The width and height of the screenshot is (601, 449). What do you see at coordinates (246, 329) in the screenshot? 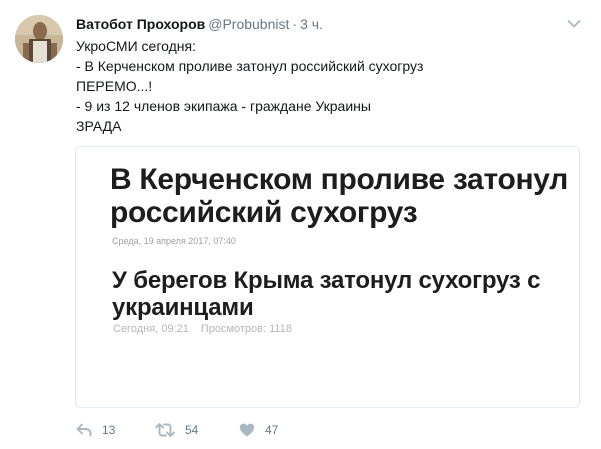
I see `card-meta-views: Просмотров: 1118` at bounding box center [246, 329].